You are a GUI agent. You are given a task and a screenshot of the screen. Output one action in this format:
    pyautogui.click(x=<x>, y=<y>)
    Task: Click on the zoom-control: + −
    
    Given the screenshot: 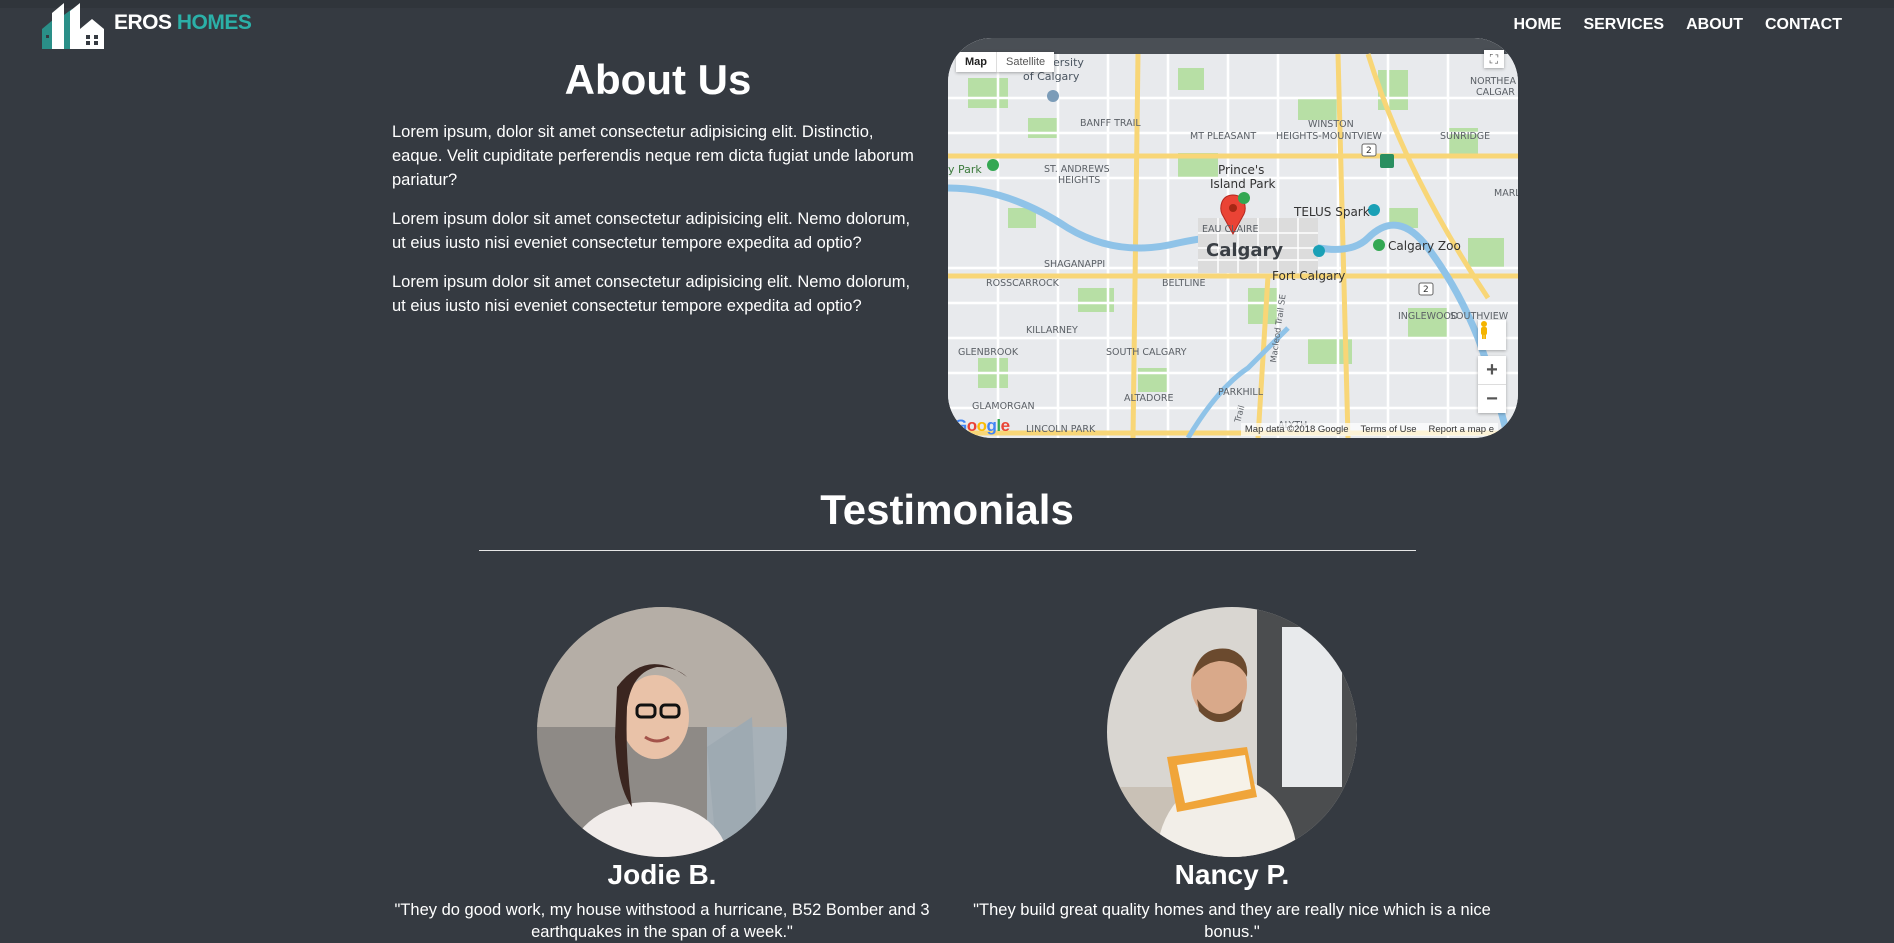 What is the action you would take?
    pyautogui.click(x=1492, y=384)
    